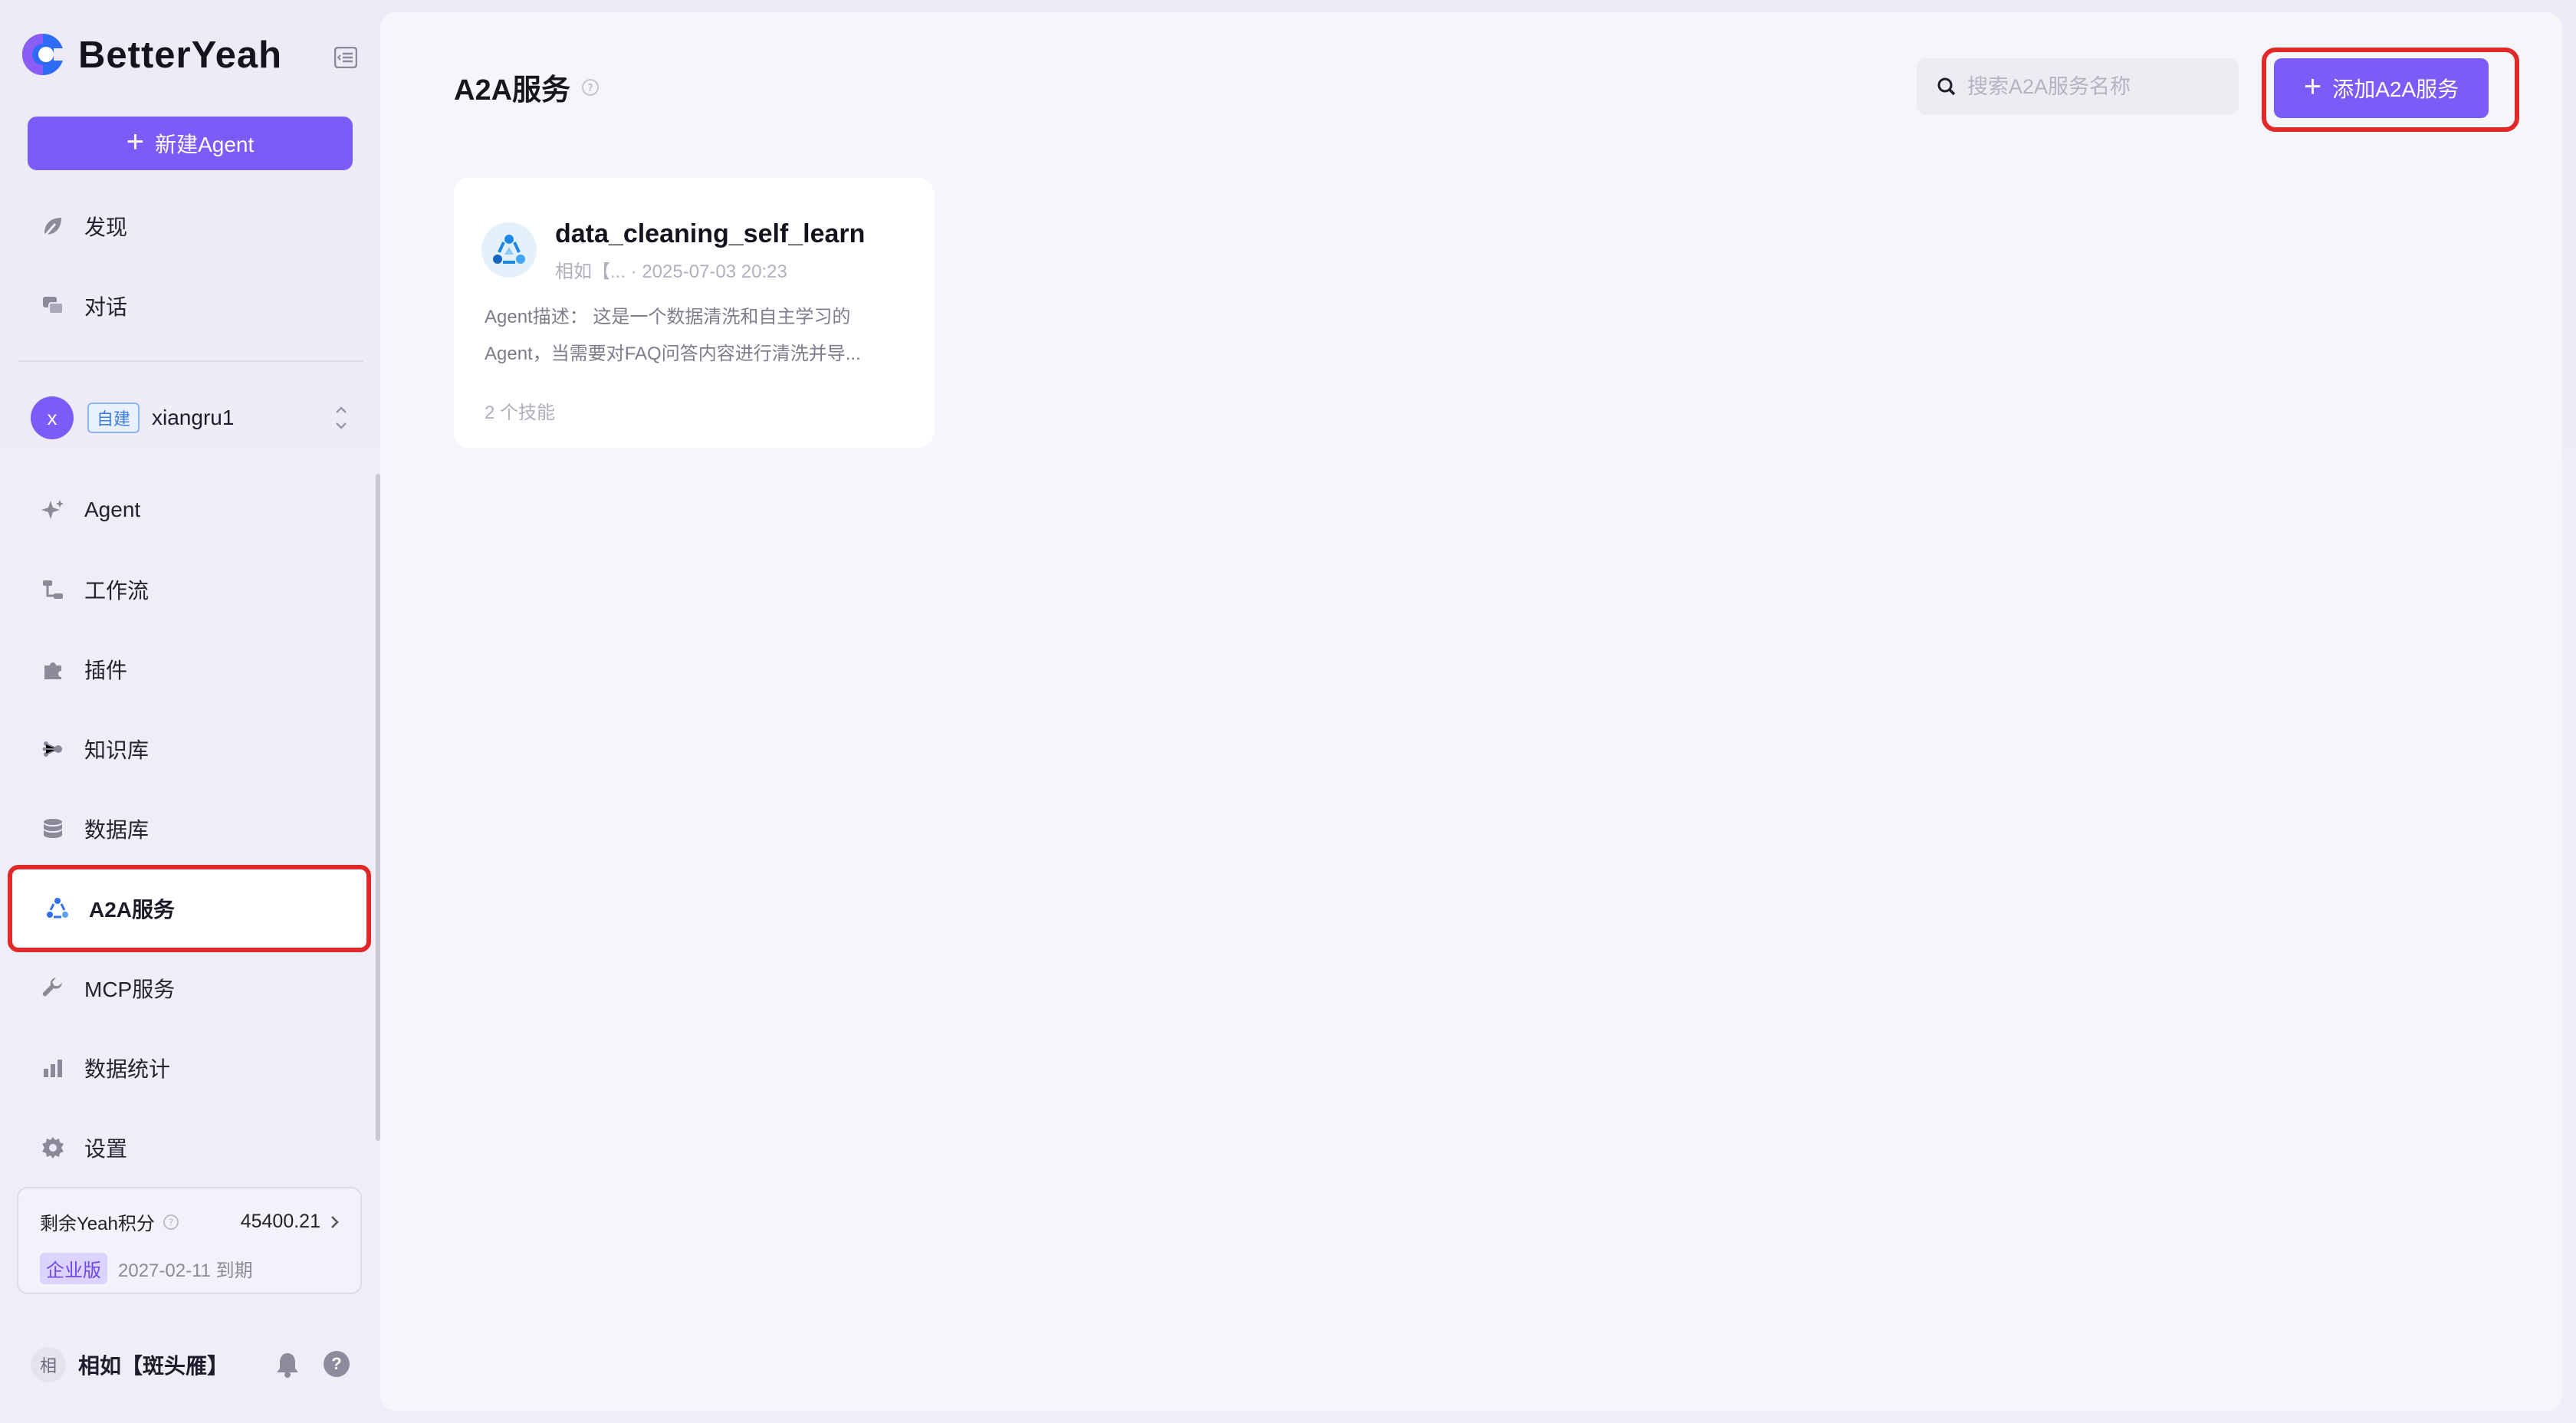  I want to click on knowledge-icon, so click(53, 749).